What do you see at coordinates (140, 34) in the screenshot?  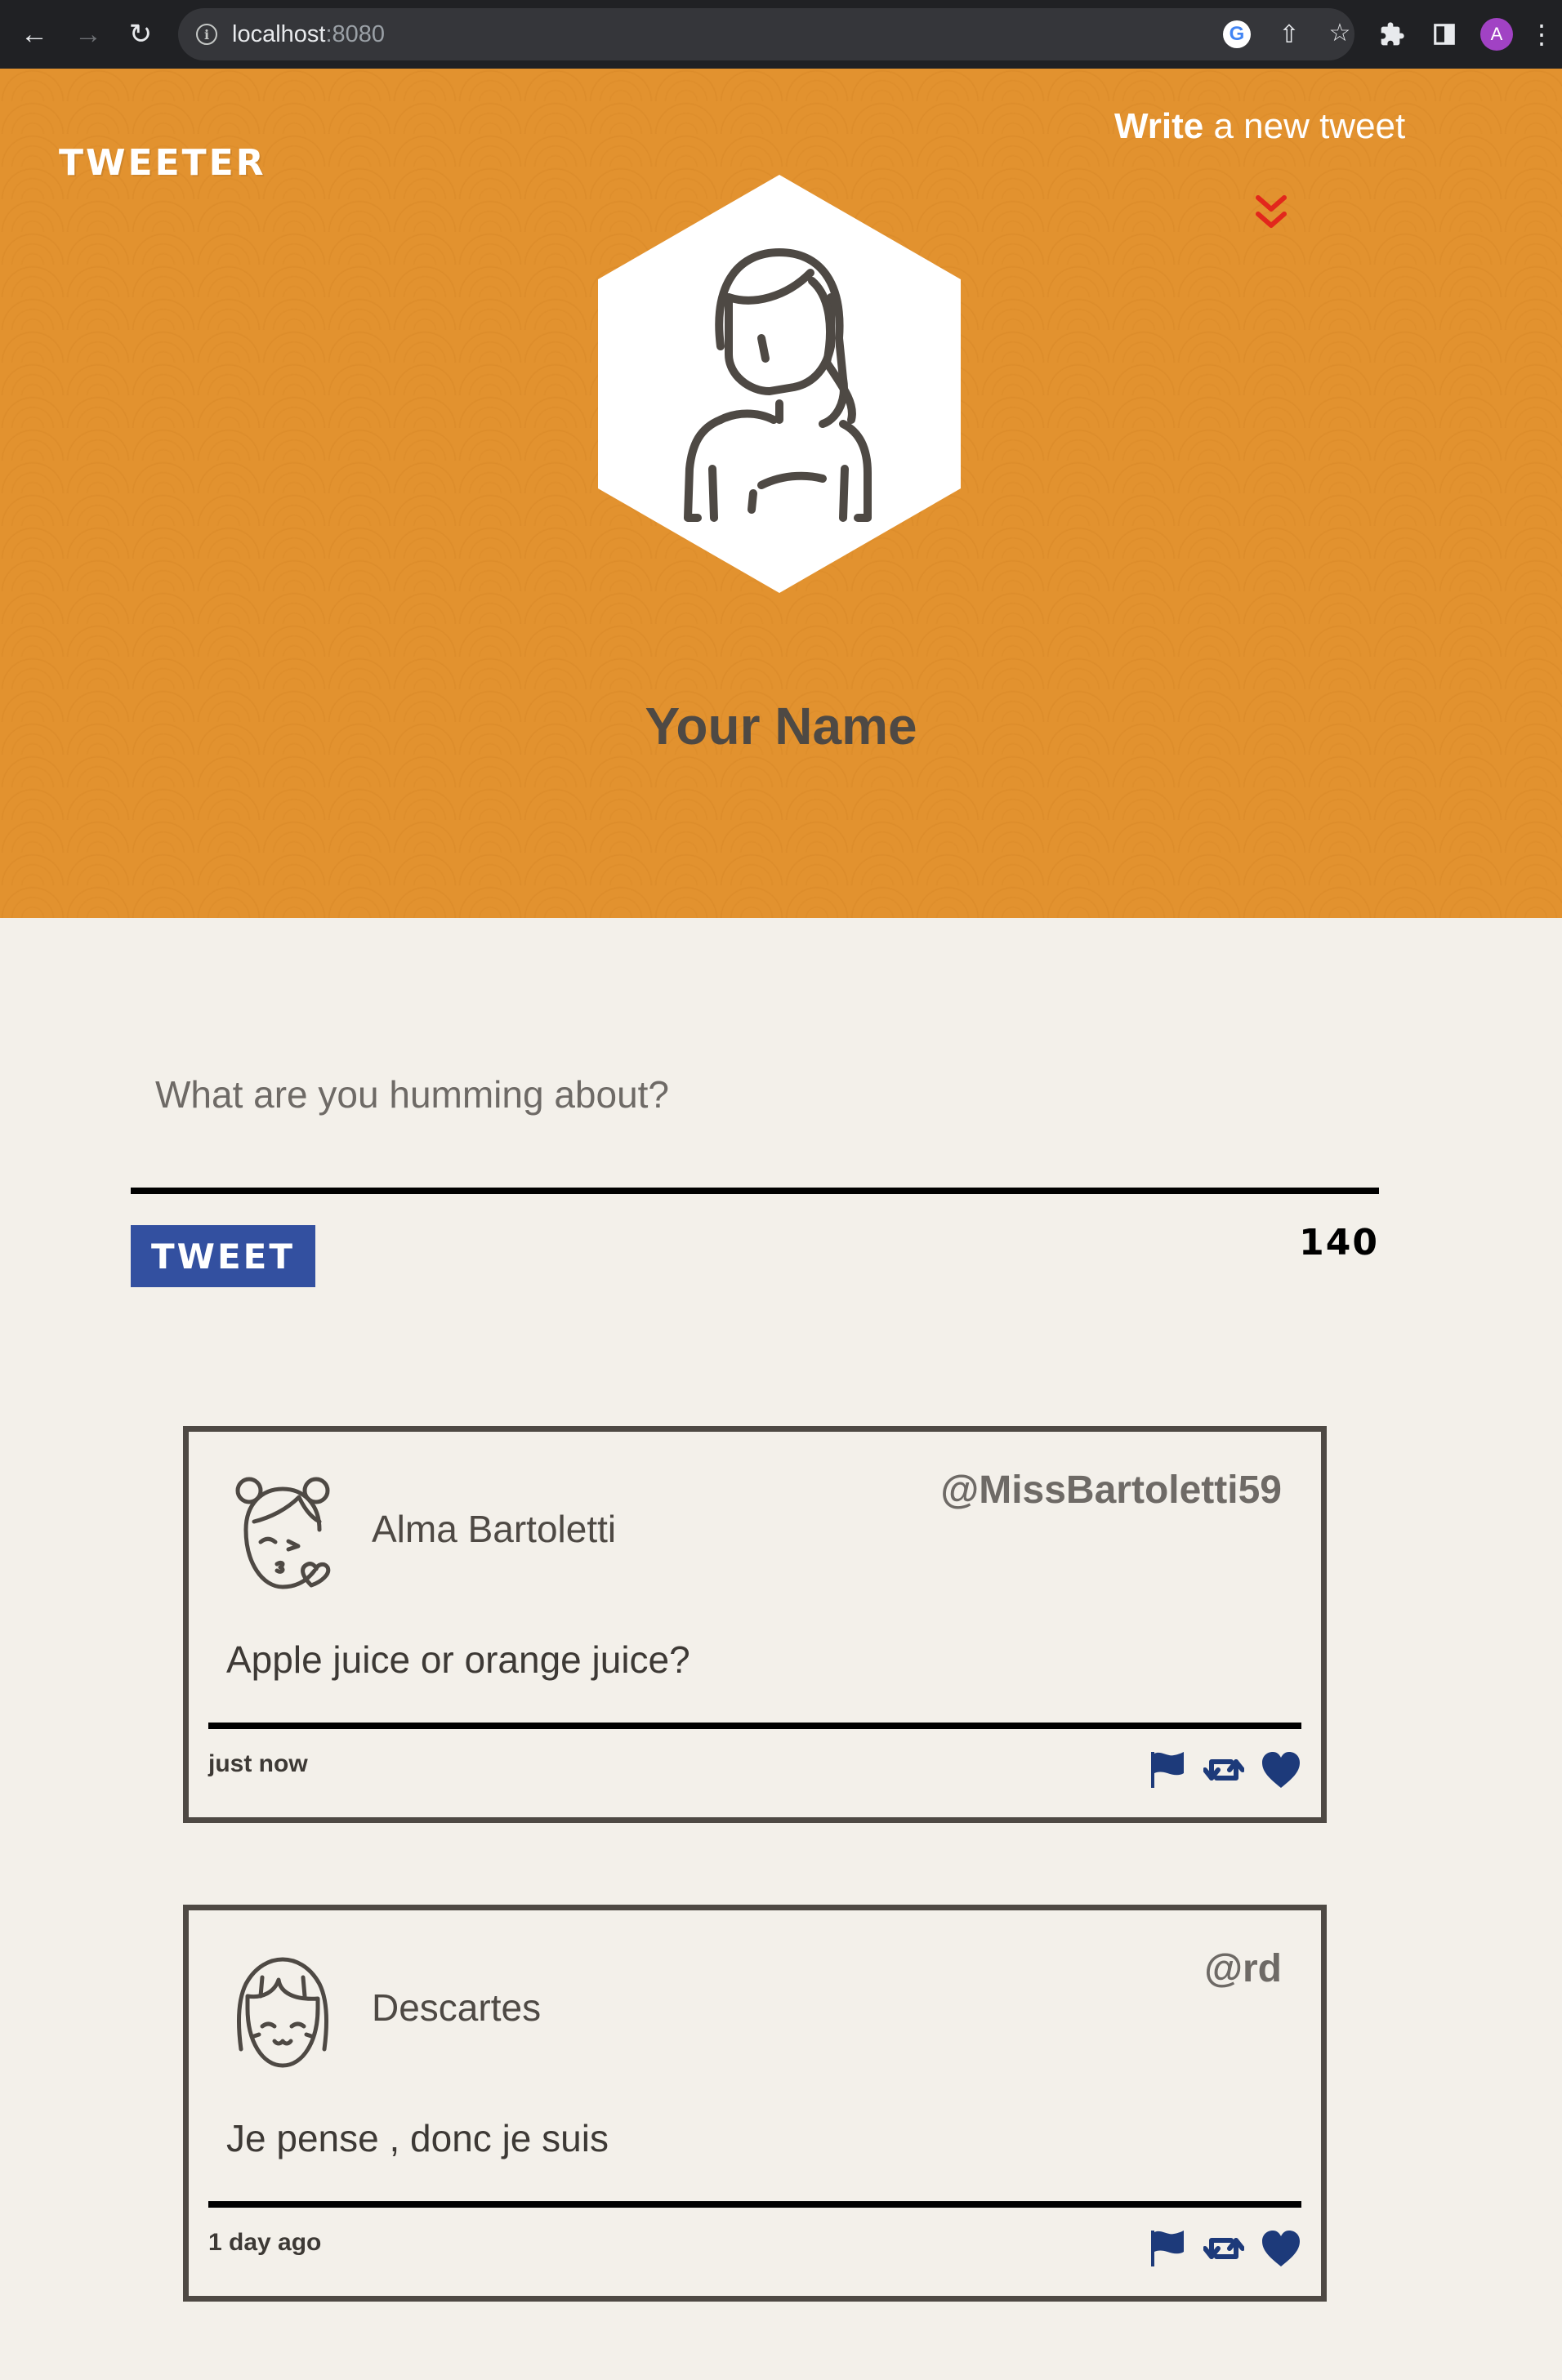 I see `reload-icon: ↻` at bounding box center [140, 34].